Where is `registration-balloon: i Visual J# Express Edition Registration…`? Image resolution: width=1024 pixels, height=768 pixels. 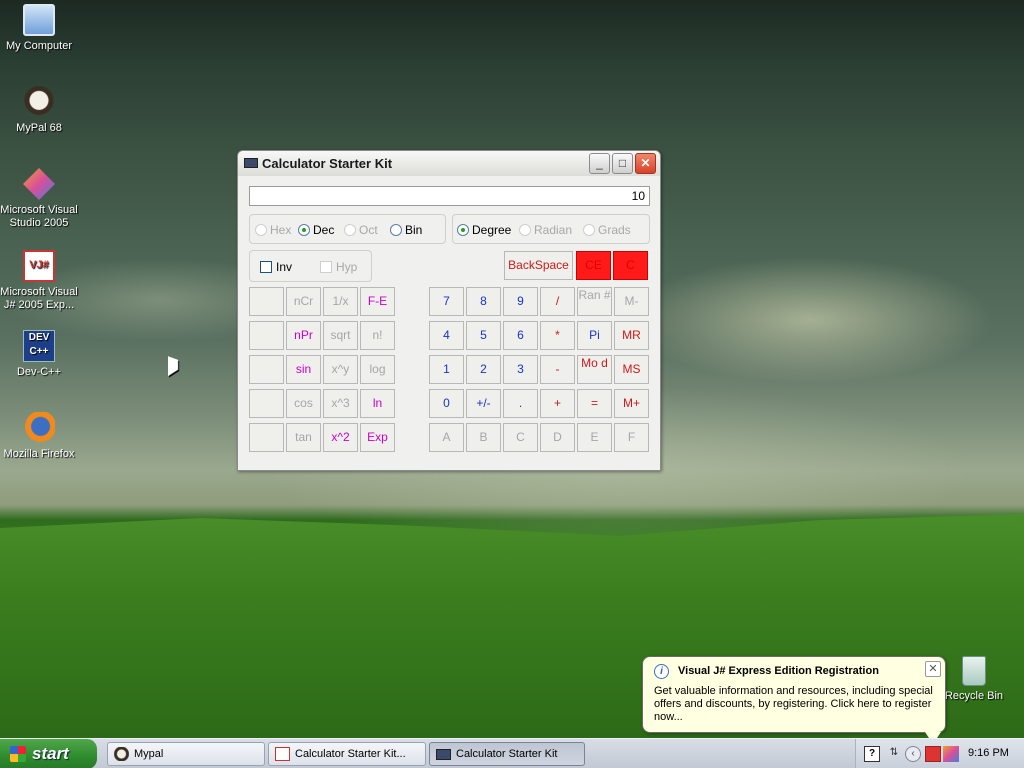
registration-balloon: i Visual J# Express Edition Registration… is located at coordinates (794, 700).